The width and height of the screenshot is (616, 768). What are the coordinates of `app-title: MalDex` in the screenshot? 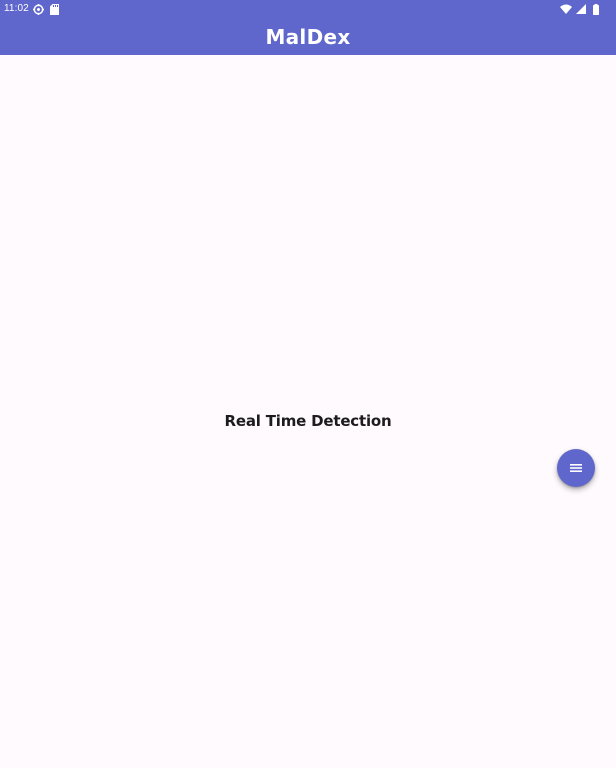 It's located at (308, 36).